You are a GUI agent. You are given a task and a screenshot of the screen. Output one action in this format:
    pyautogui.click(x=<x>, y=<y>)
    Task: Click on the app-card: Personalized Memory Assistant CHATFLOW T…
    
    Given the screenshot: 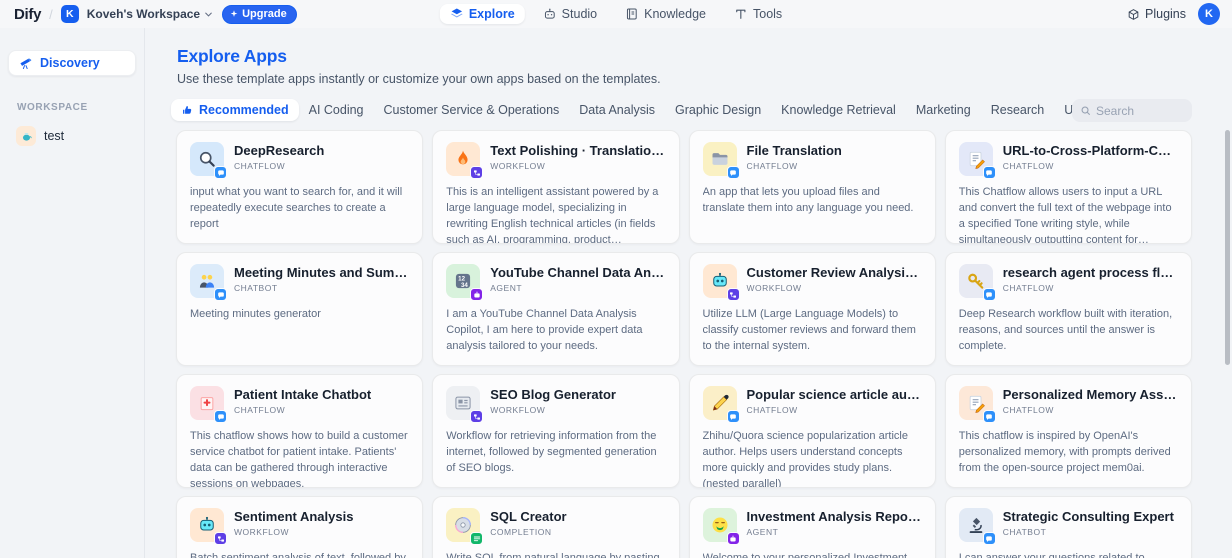 What is the action you would take?
    pyautogui.click(x=1068, y=431)
    